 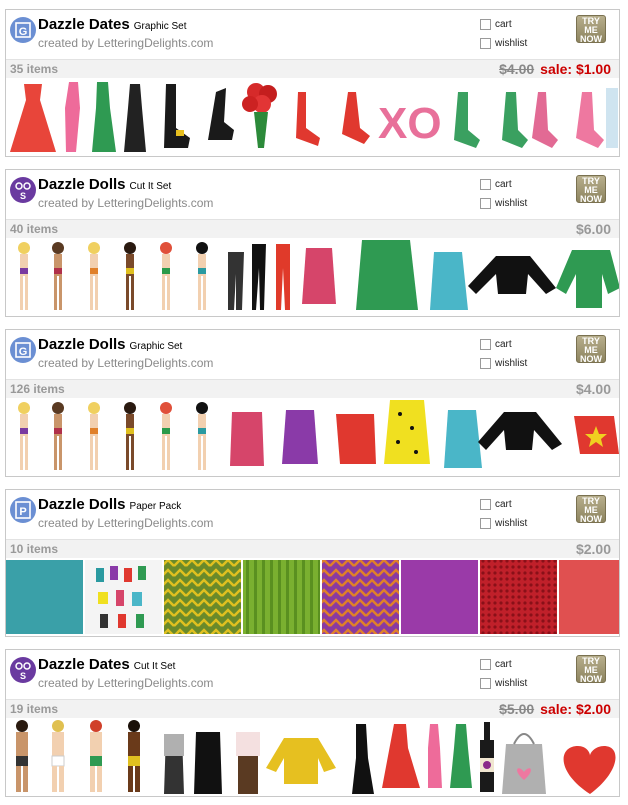 What do you see at coordinates (461, 756) in the screenshot?
I see `green-dress-graphic` at bounding box center [461, 756].